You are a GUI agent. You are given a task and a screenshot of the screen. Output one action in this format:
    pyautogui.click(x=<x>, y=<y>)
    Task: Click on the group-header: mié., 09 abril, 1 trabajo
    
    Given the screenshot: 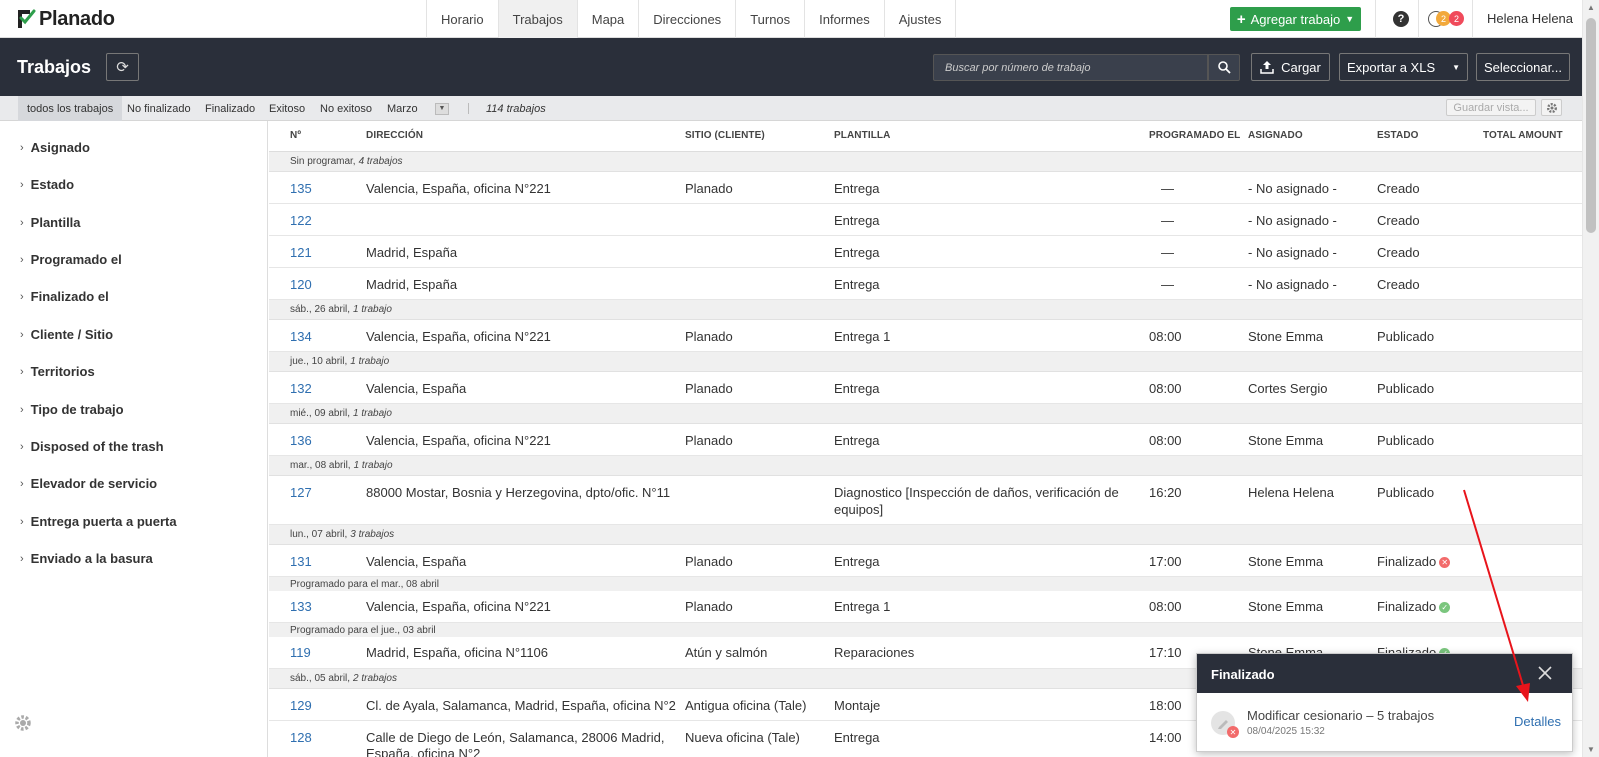 What is the action you would take?
    pyautogui.click(x=925, y=414)
    